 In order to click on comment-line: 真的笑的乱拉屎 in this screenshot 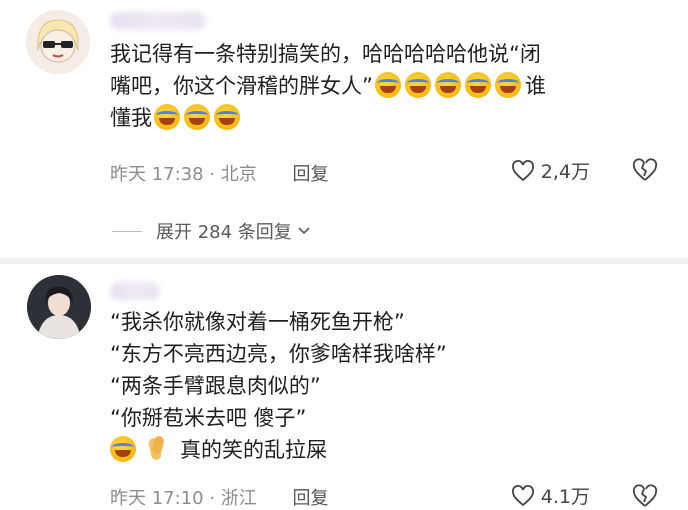, I will do `click(390, 450)`.